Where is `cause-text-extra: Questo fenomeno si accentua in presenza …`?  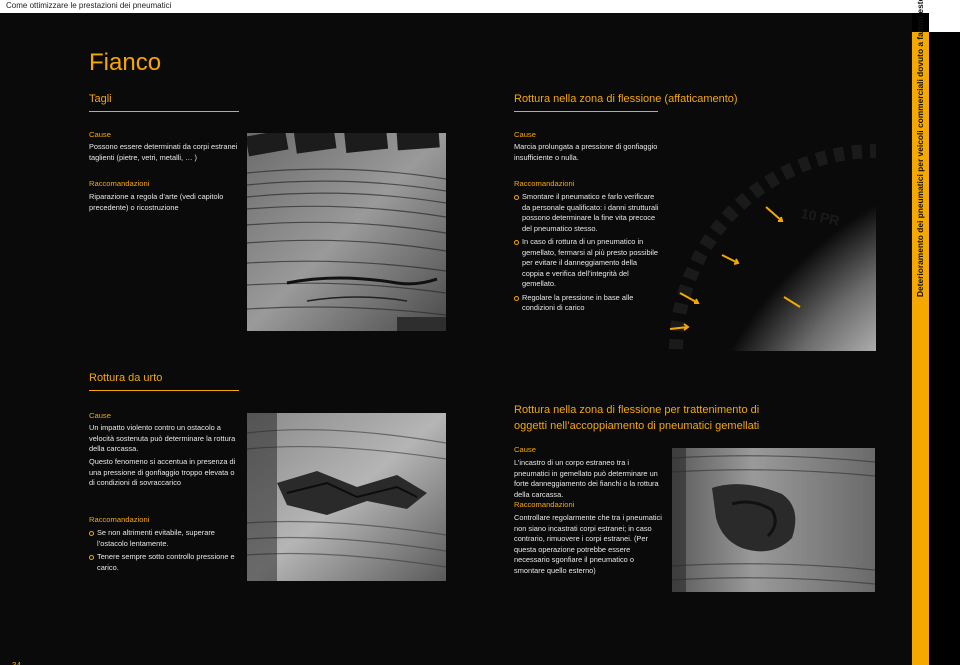
cause-text-extra: Questo fenomeno si accentua in presenza … is located at coordinates (162, 472).